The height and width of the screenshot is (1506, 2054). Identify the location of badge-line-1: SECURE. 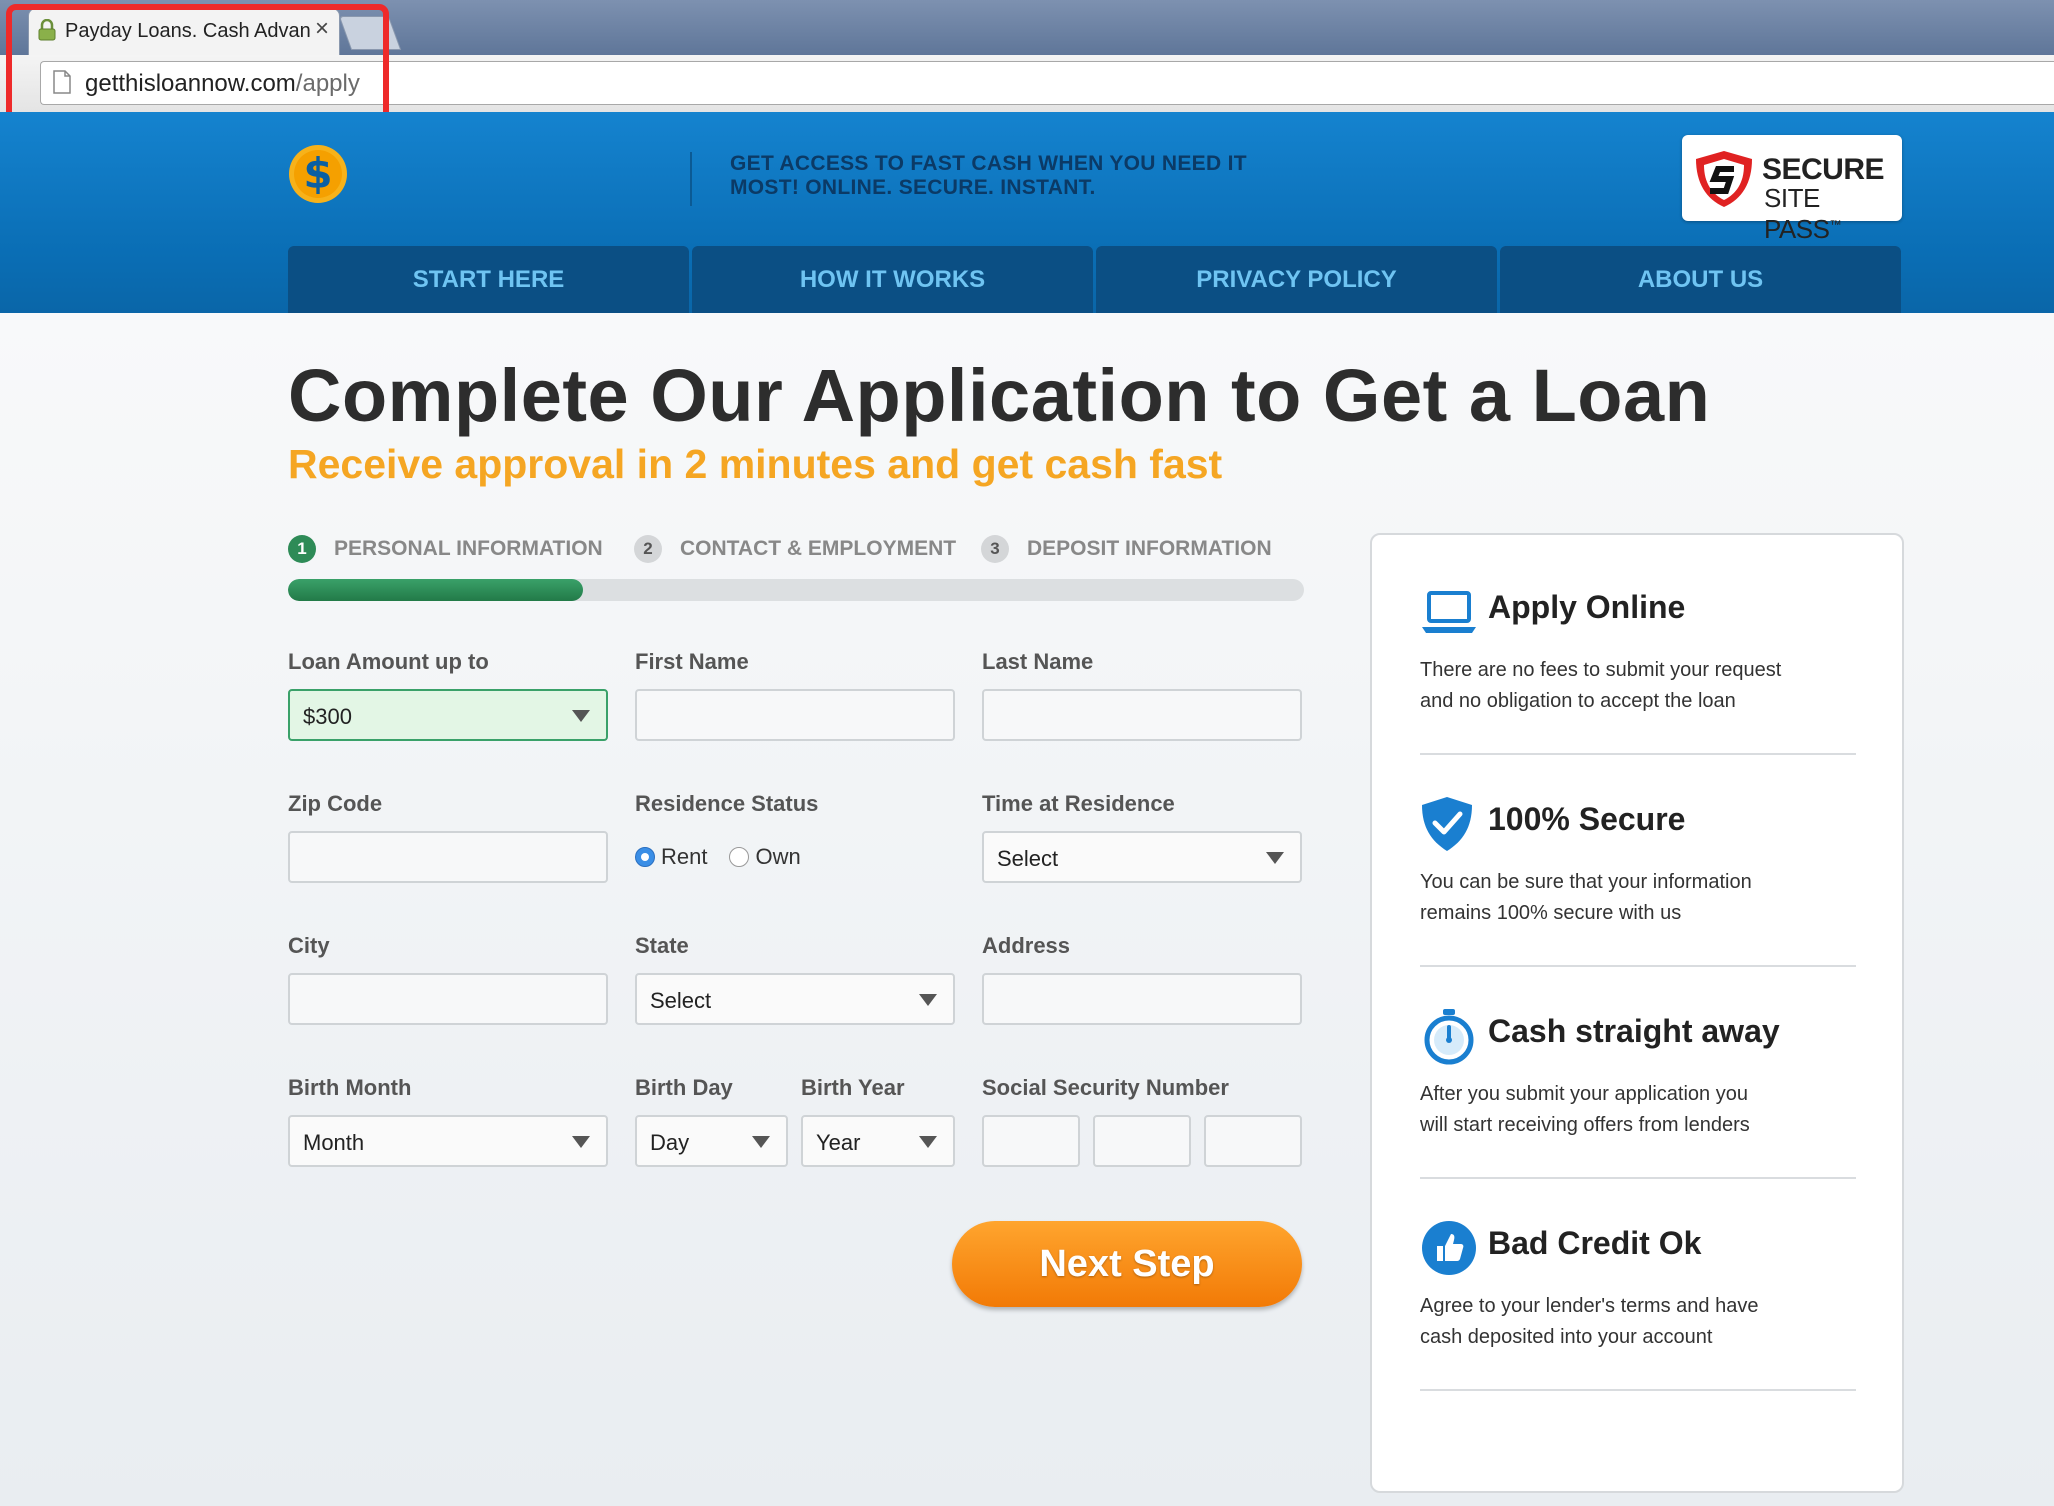
(1823, 169).